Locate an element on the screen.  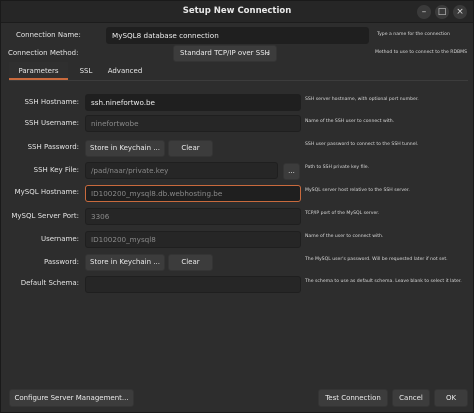
username-label: Username: is located at coordinates (59, 239).